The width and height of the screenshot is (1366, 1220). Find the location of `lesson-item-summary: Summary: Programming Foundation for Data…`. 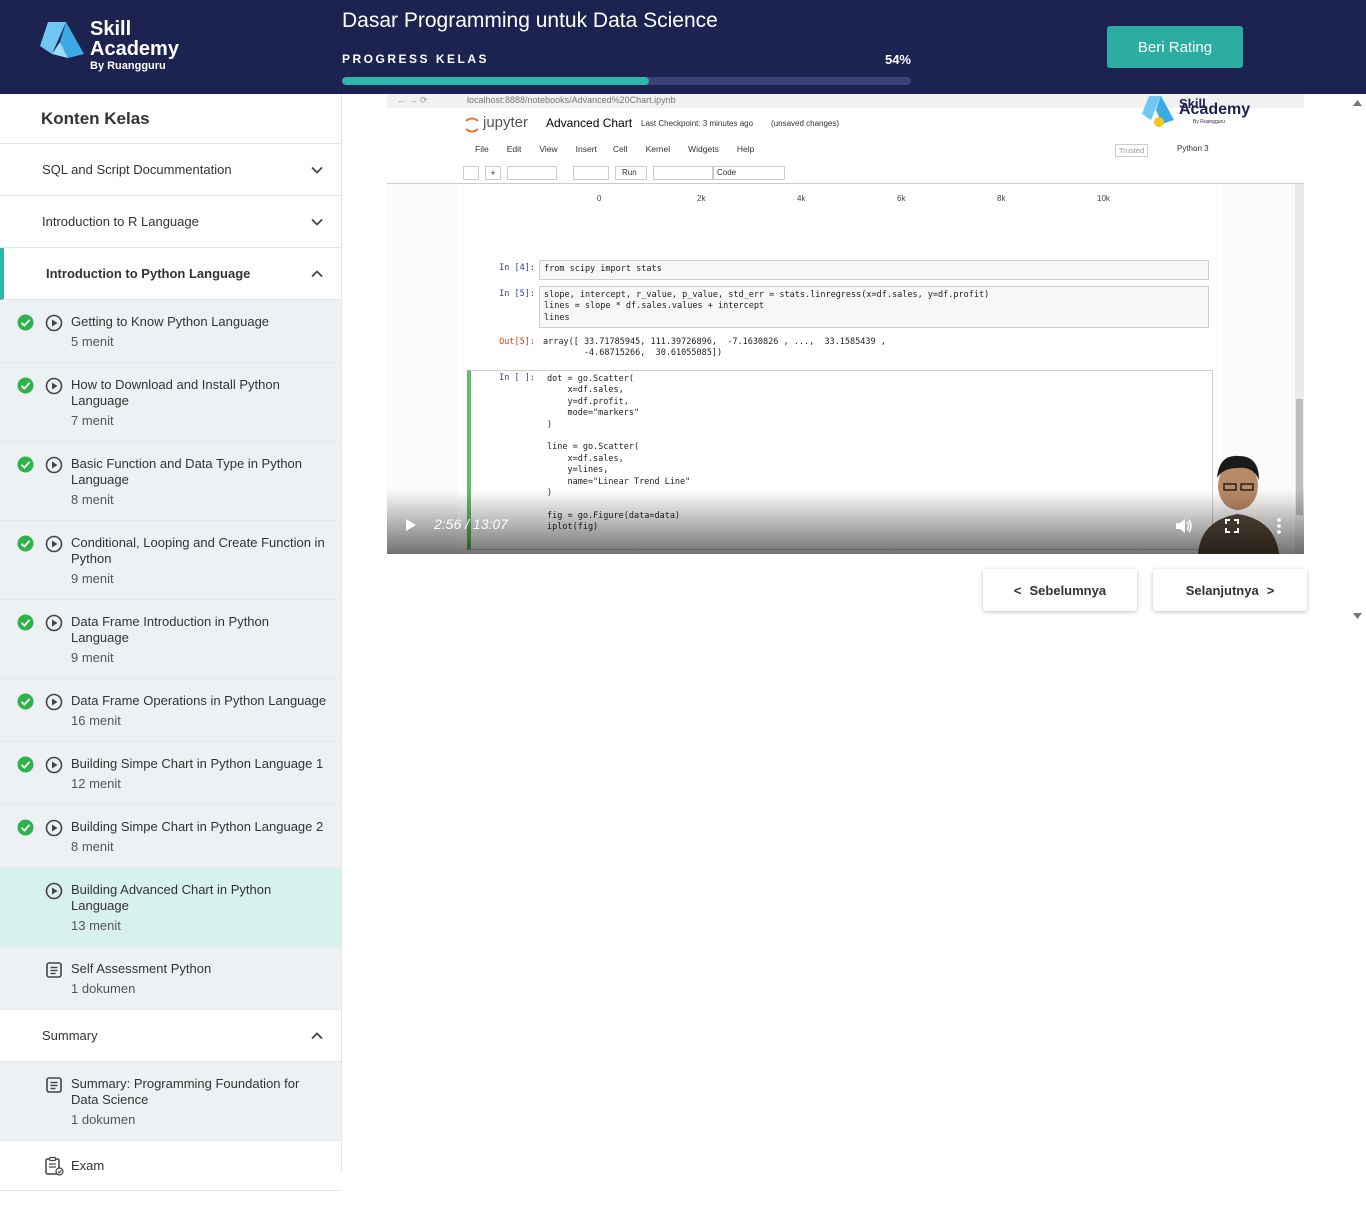

lesson-item-summary: Summary: Programming Foundation for Data… is located at coordinates (170, 1101).